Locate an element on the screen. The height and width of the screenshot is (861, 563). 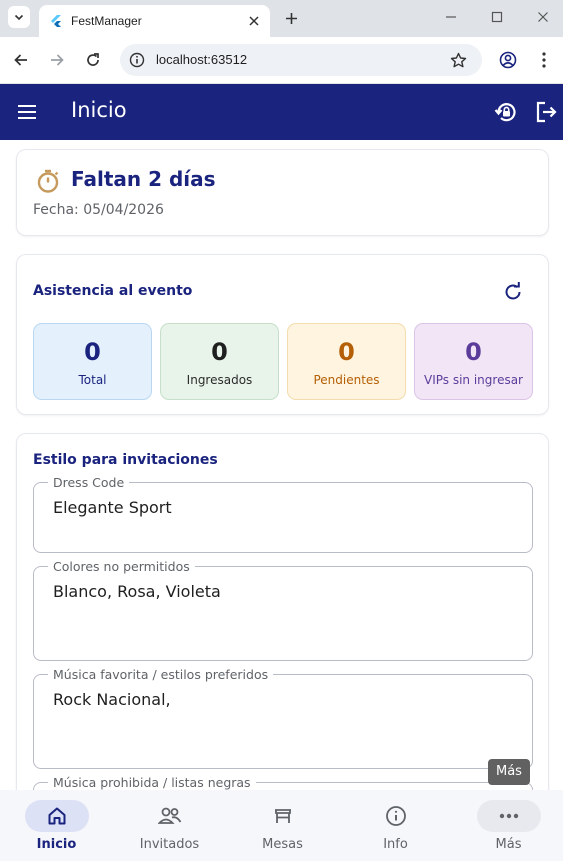
profile-icon is located at coordinates (508, 60).